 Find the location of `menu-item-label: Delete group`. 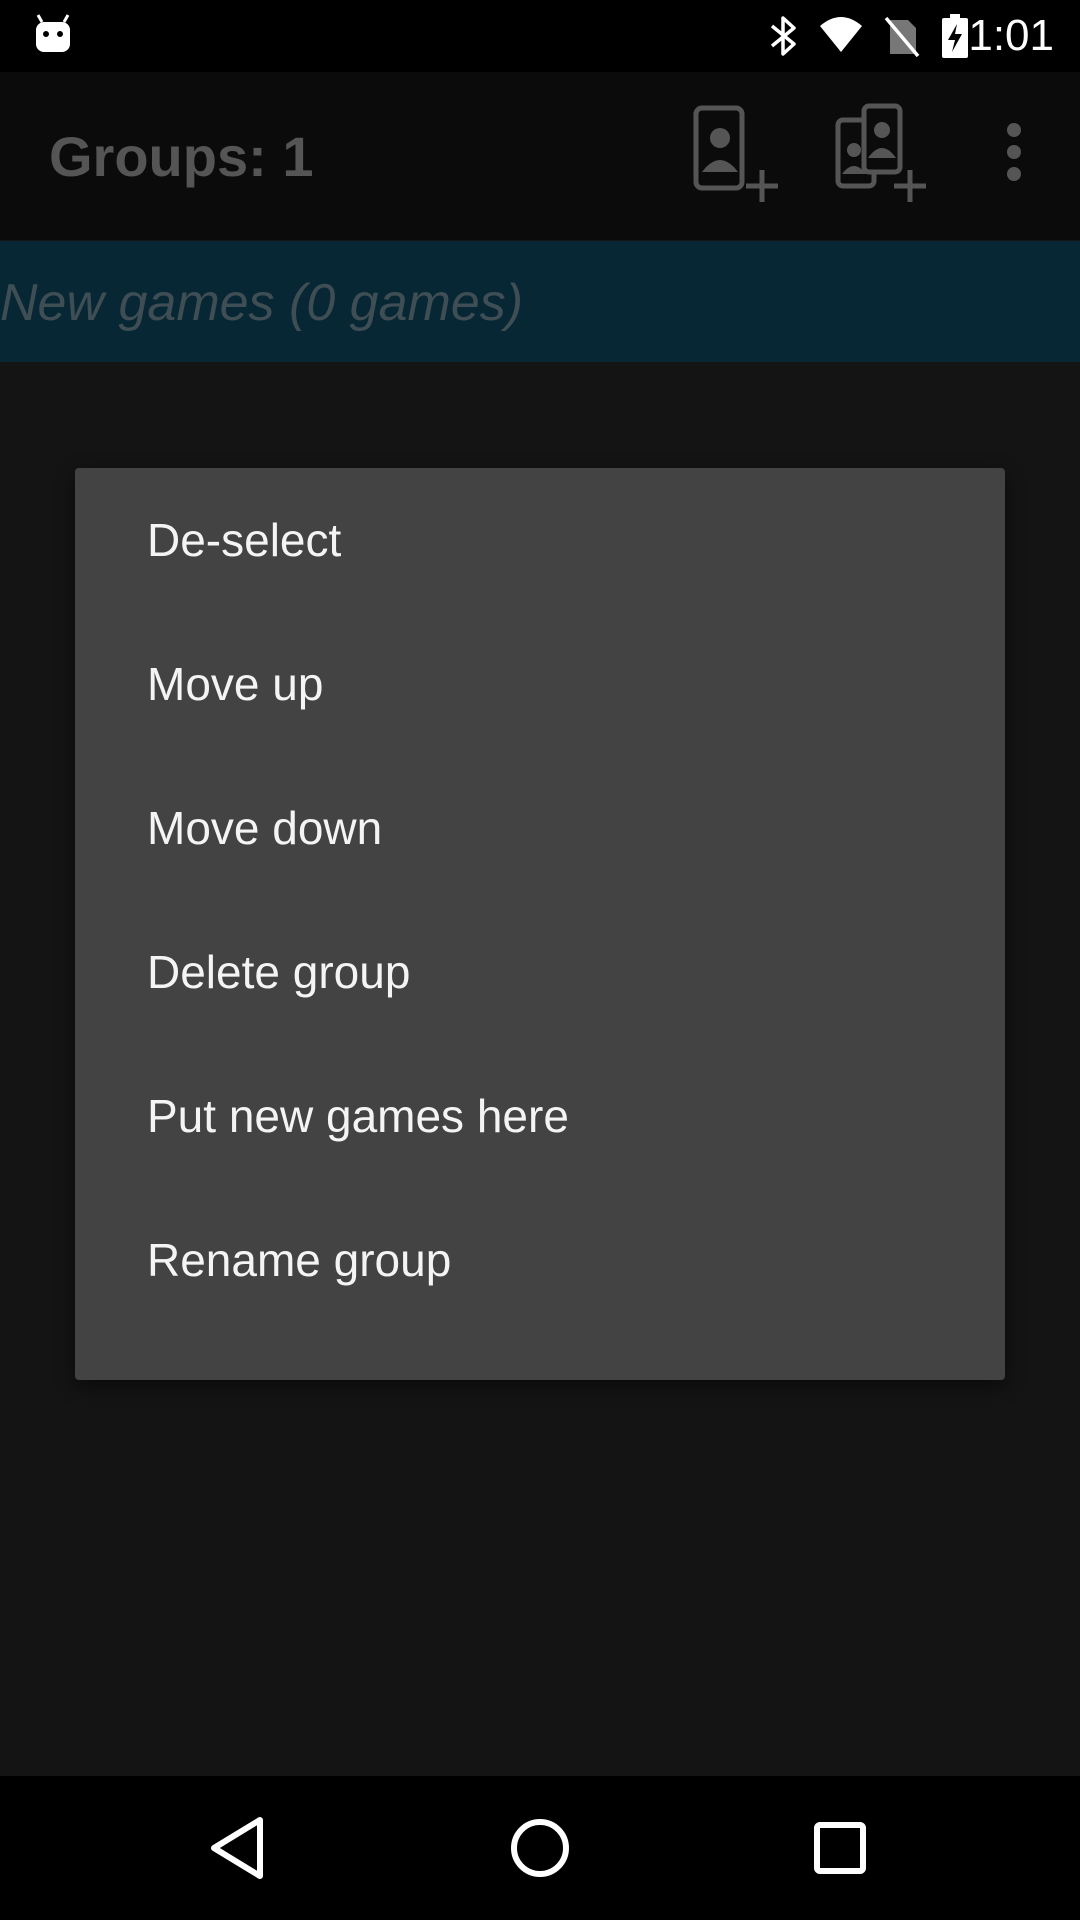

menu-item-label: Delete group is located at coordinates (279, 972).